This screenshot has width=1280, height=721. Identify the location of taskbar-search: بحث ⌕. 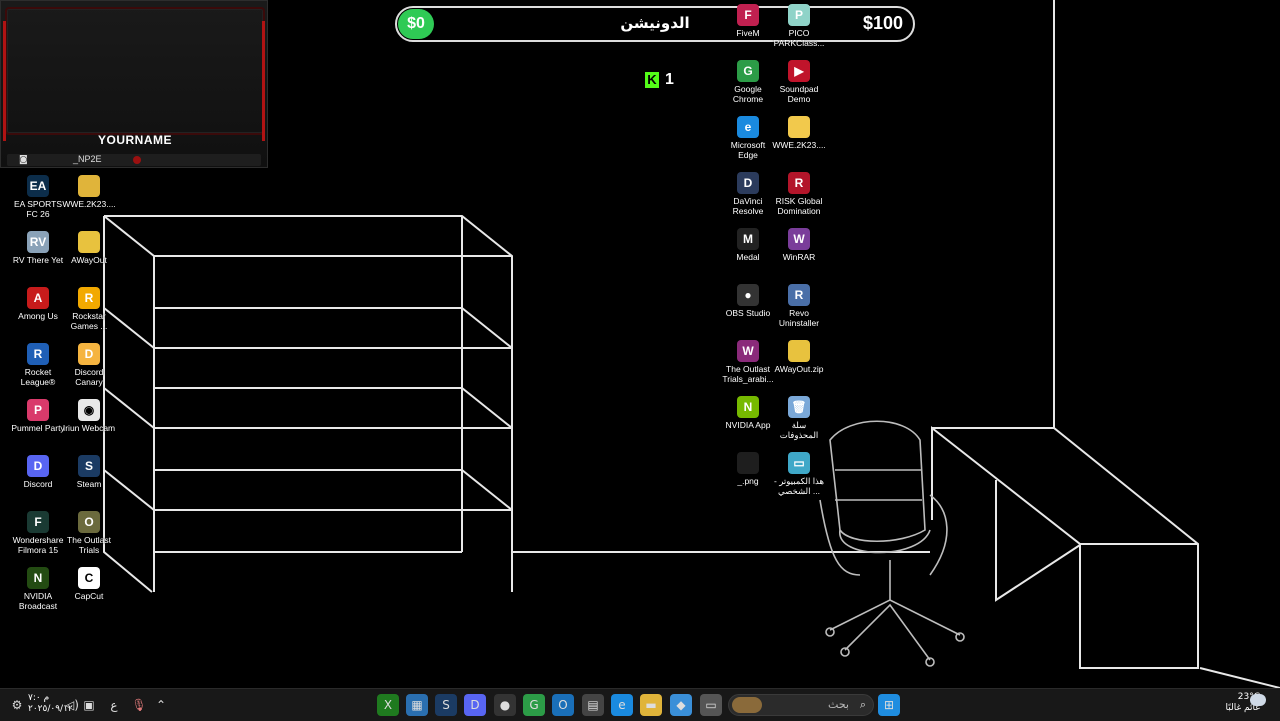
(801, 705).